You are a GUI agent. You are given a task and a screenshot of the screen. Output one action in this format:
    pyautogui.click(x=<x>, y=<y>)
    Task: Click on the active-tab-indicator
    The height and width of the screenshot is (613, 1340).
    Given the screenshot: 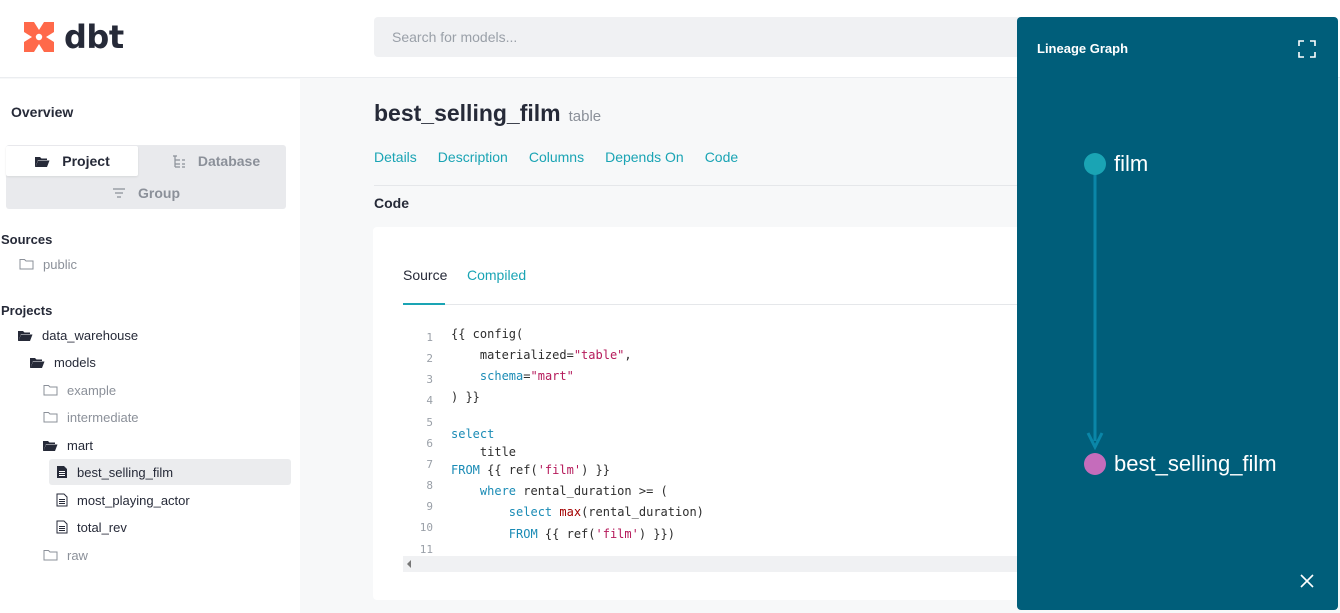 What is the action you would take?
    pyautogui.click(x=424, y=304)
    